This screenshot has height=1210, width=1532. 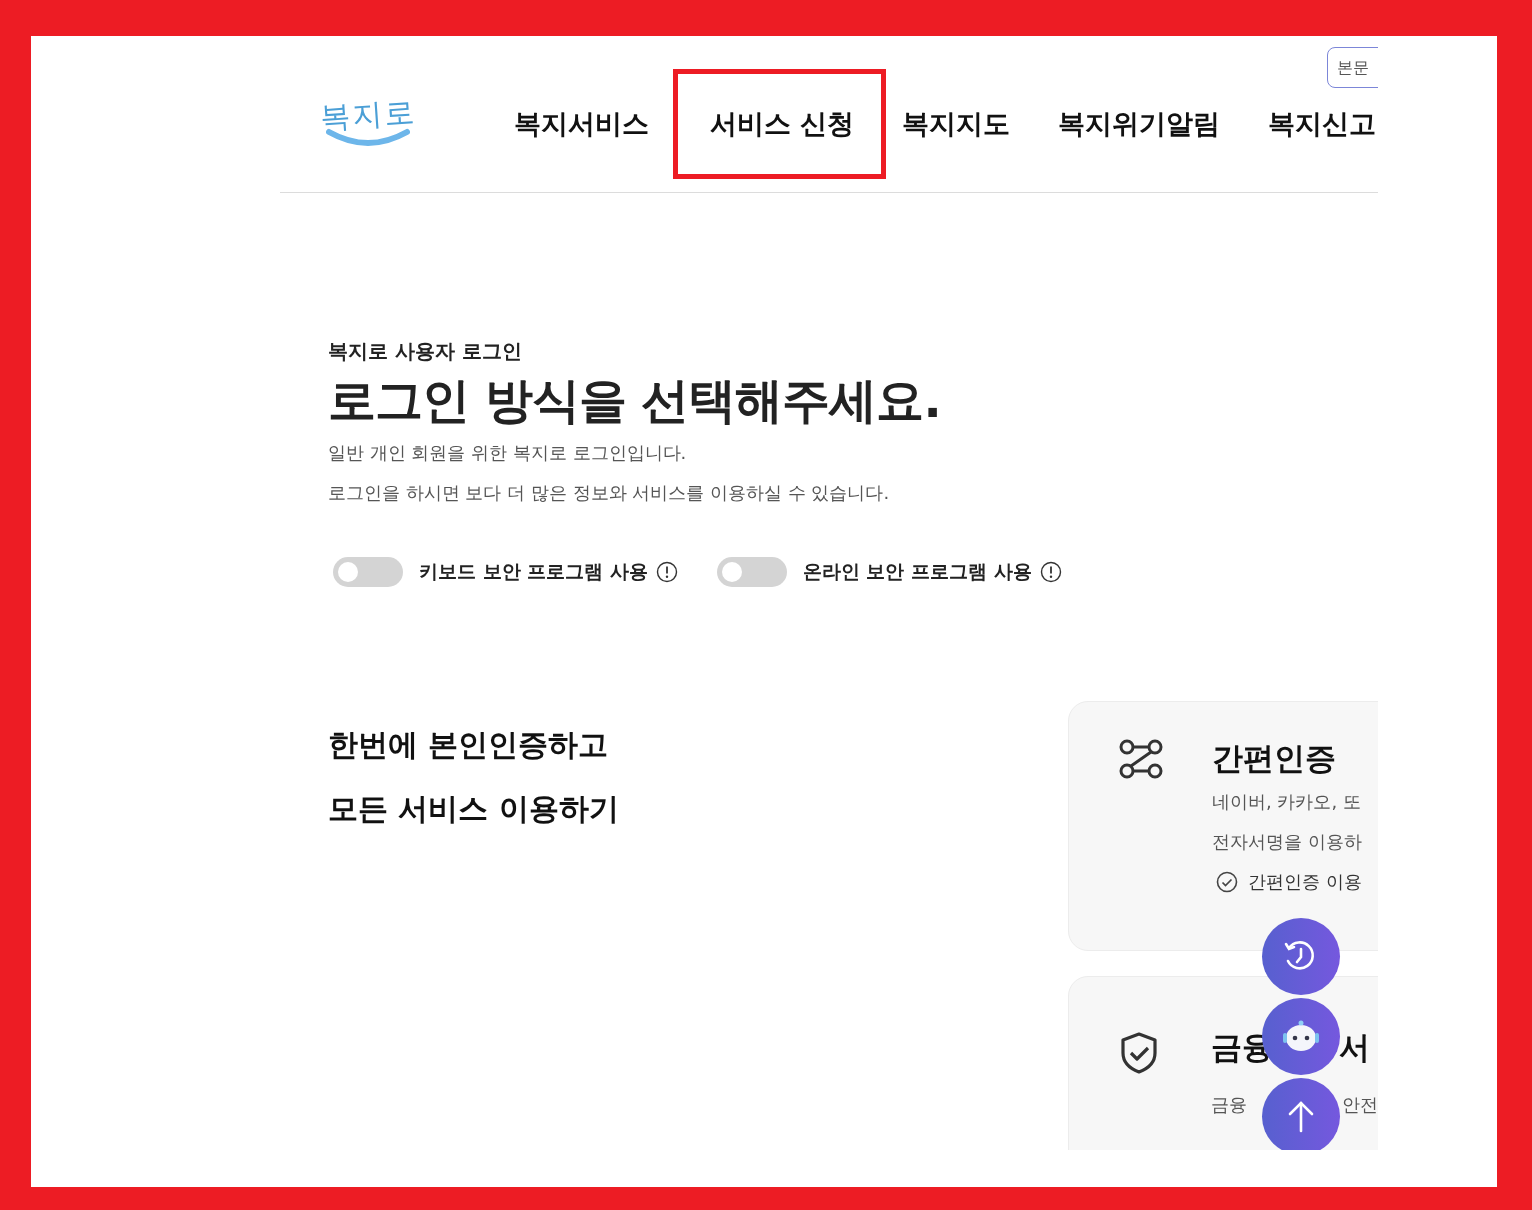 What do you see at coordinates (1354, 1047) in the screenshot?
I see `card-title: 서` at bounding box center [1354, 1047].